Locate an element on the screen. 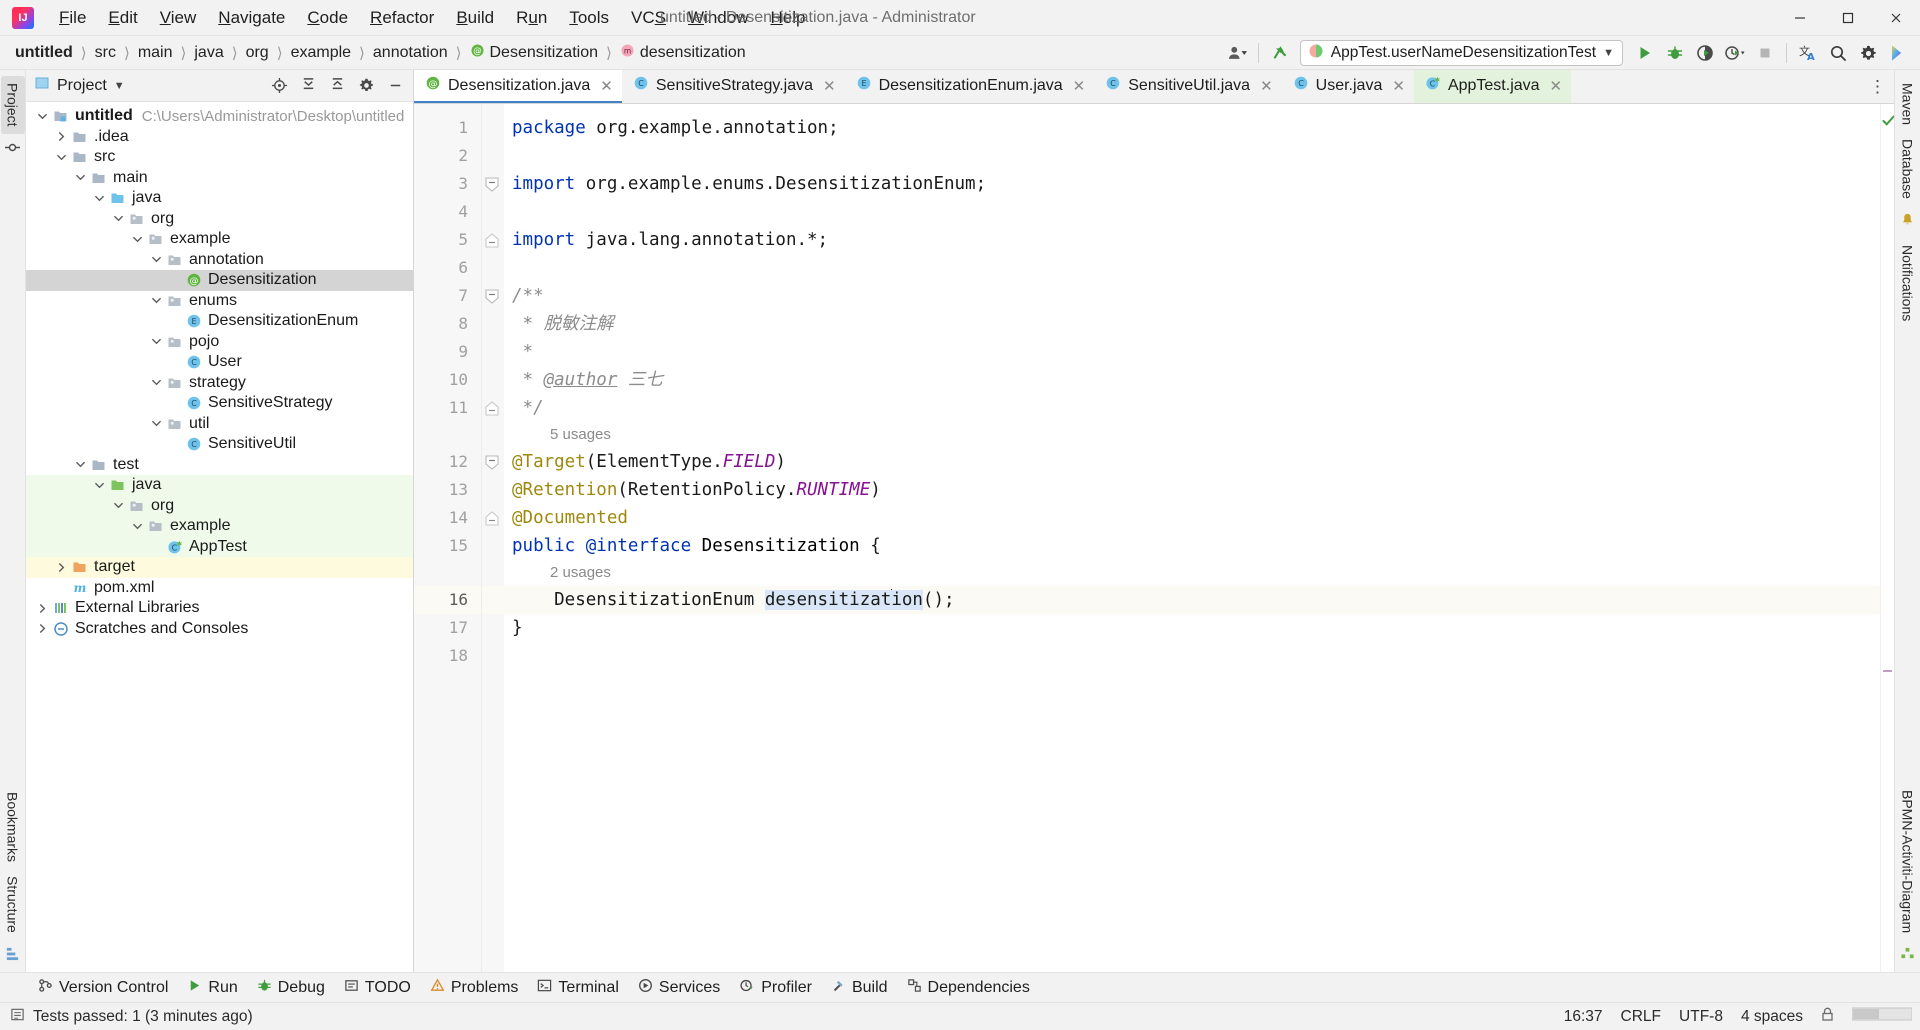  tree-node-external-libraries: External Libraries is located at coordinates (219, 608).